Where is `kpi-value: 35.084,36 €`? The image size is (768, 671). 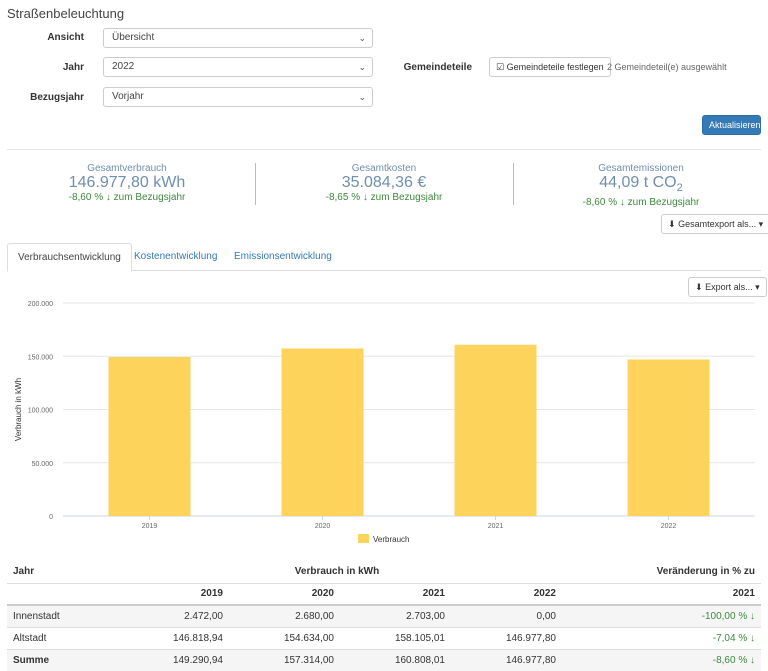
kpi-value: 35.084,36 € is located at coordinates (384, 182).